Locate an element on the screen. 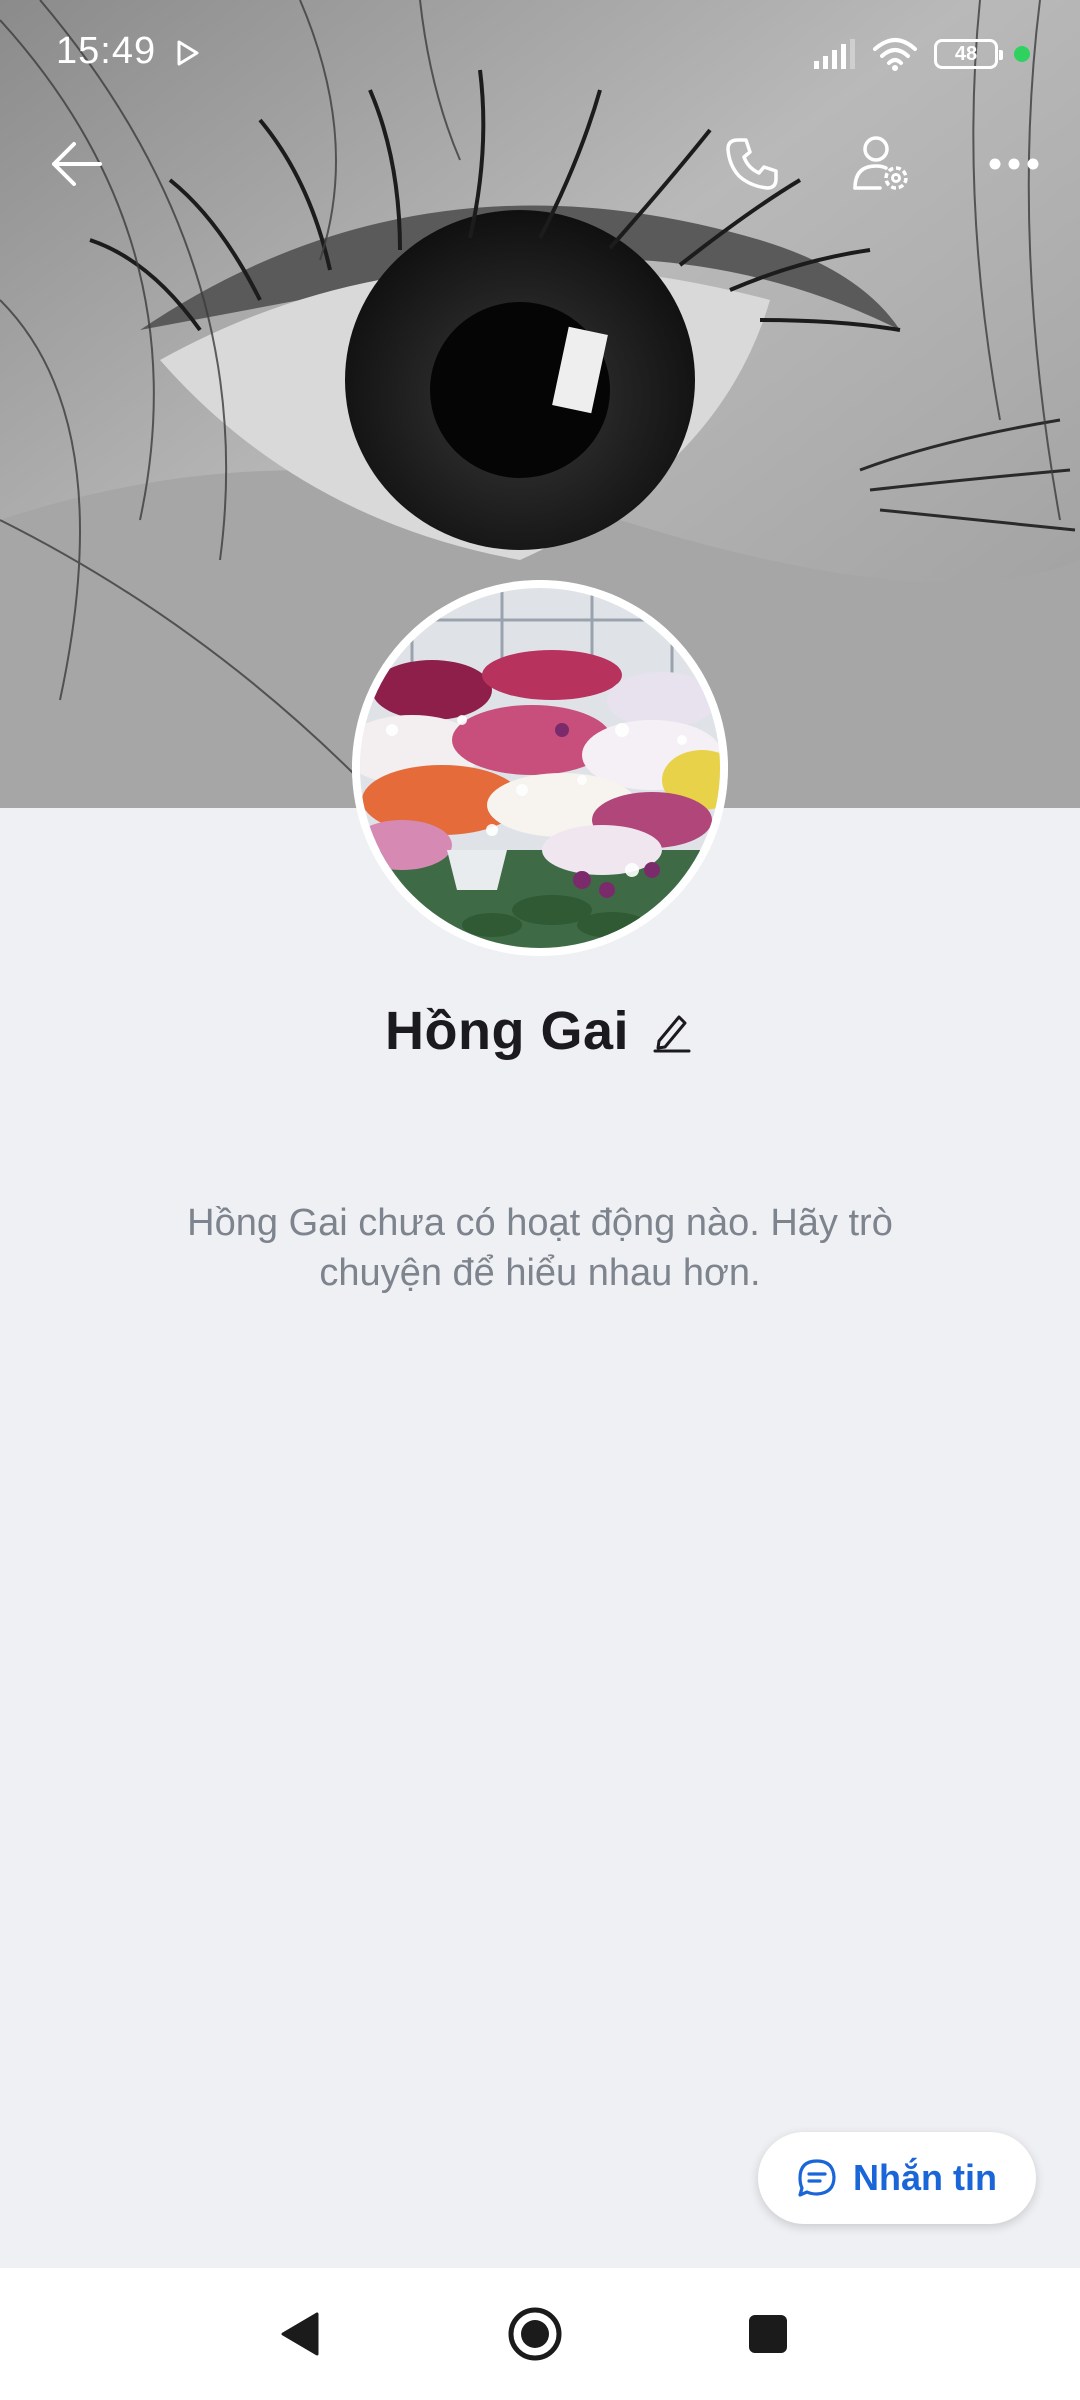 Image resolution: width=1080 pixels, height=2400 pixels. battery-indicator: 48 is located at coordinates (968, 54).